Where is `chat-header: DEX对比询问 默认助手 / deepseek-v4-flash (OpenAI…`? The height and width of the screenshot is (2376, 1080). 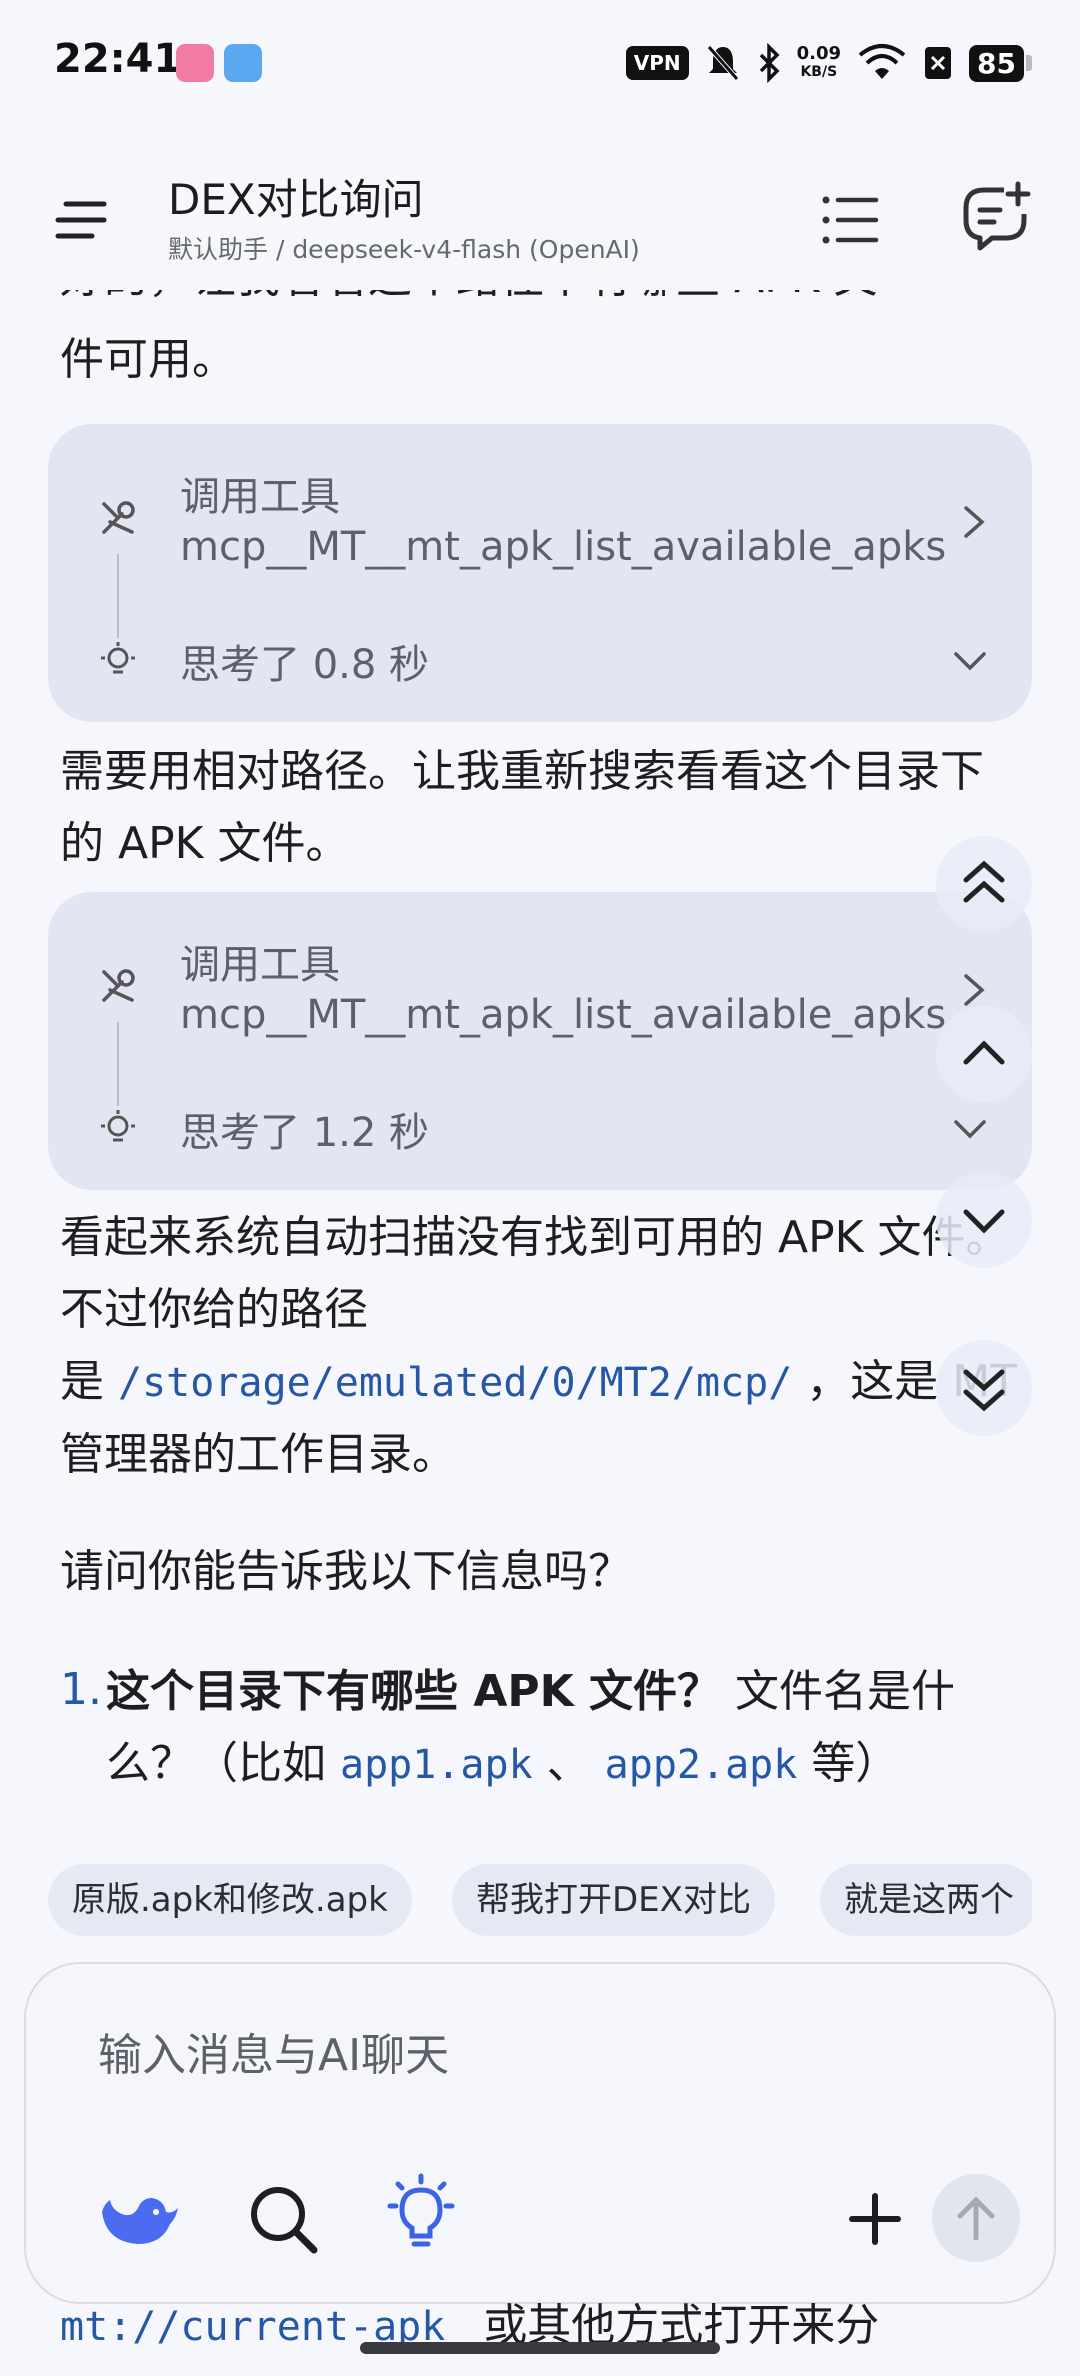
chat-header: DEX对比询问 默认助手 / deepseek-v4-flash (OpenAI… is located at coordinates (540, 220).